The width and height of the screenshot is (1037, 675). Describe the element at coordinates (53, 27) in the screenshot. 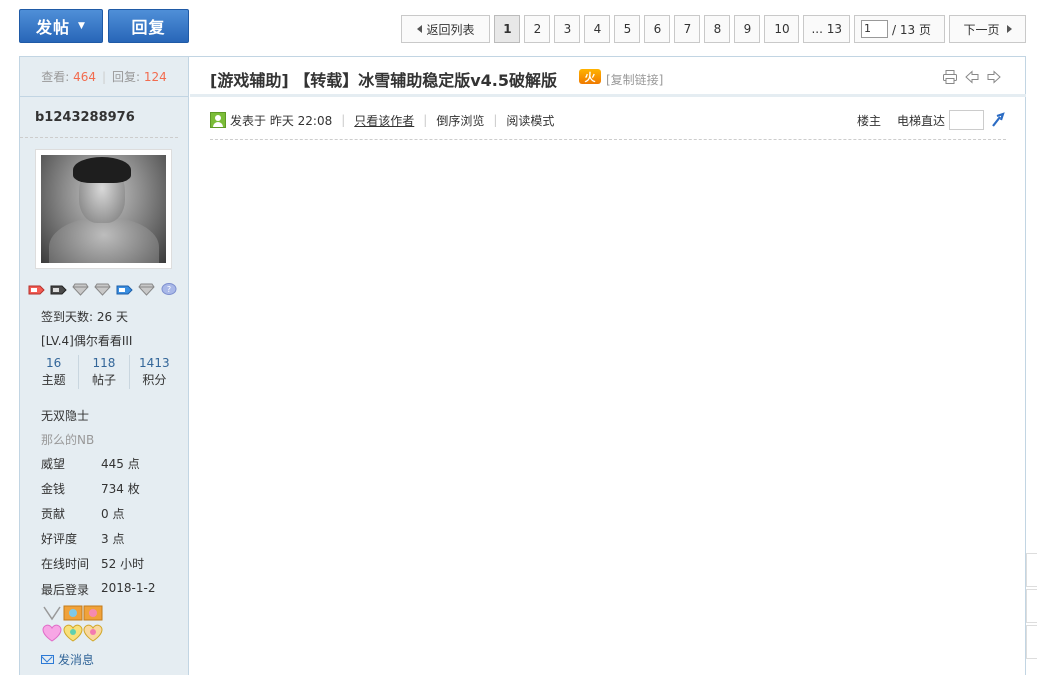

I see `new-post-label: 发帖` at that location.